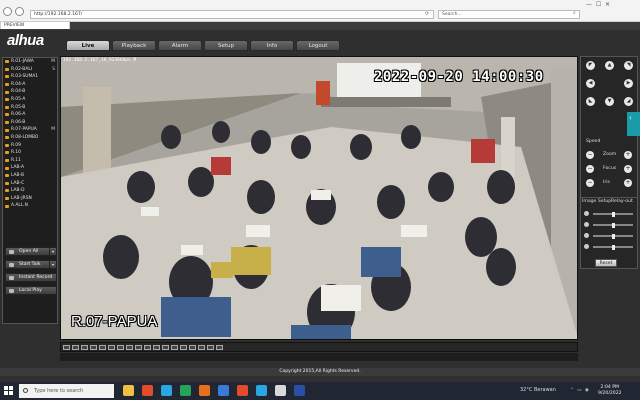 This screenshot has height=400, width=640. I want to click on taskbar-search-input: Type here to search, so click(66, 391).